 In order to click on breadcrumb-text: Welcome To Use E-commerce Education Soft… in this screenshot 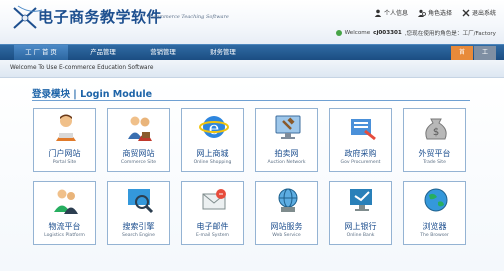, I will do `click(82, 68)`.